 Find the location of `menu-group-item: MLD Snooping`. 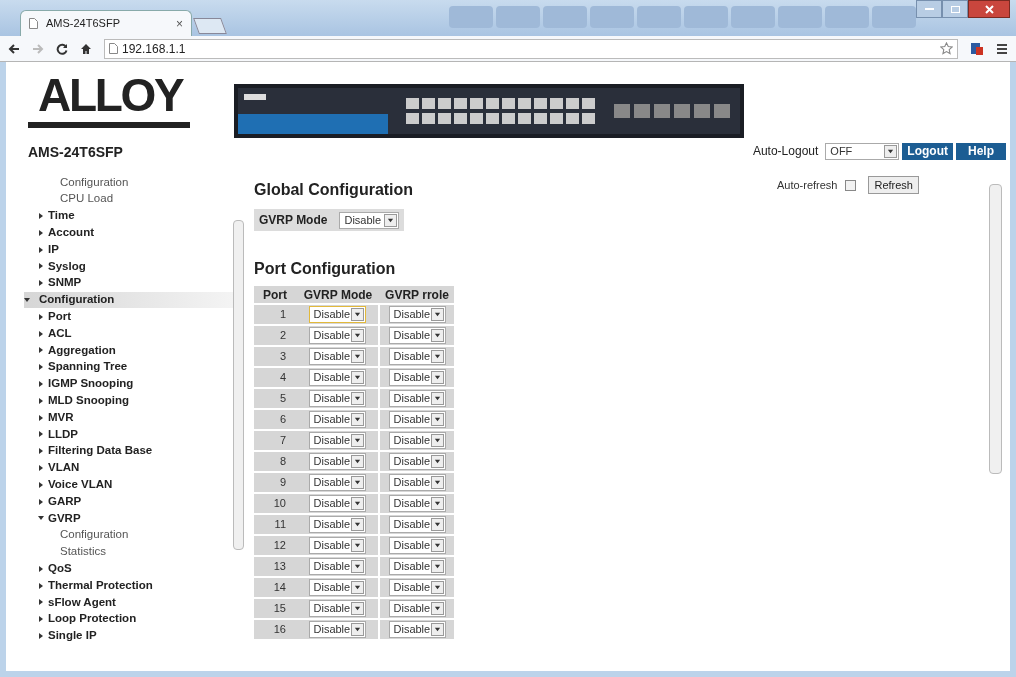

menu-group-item: MLD Snooping is located at coordinates (128, 401).